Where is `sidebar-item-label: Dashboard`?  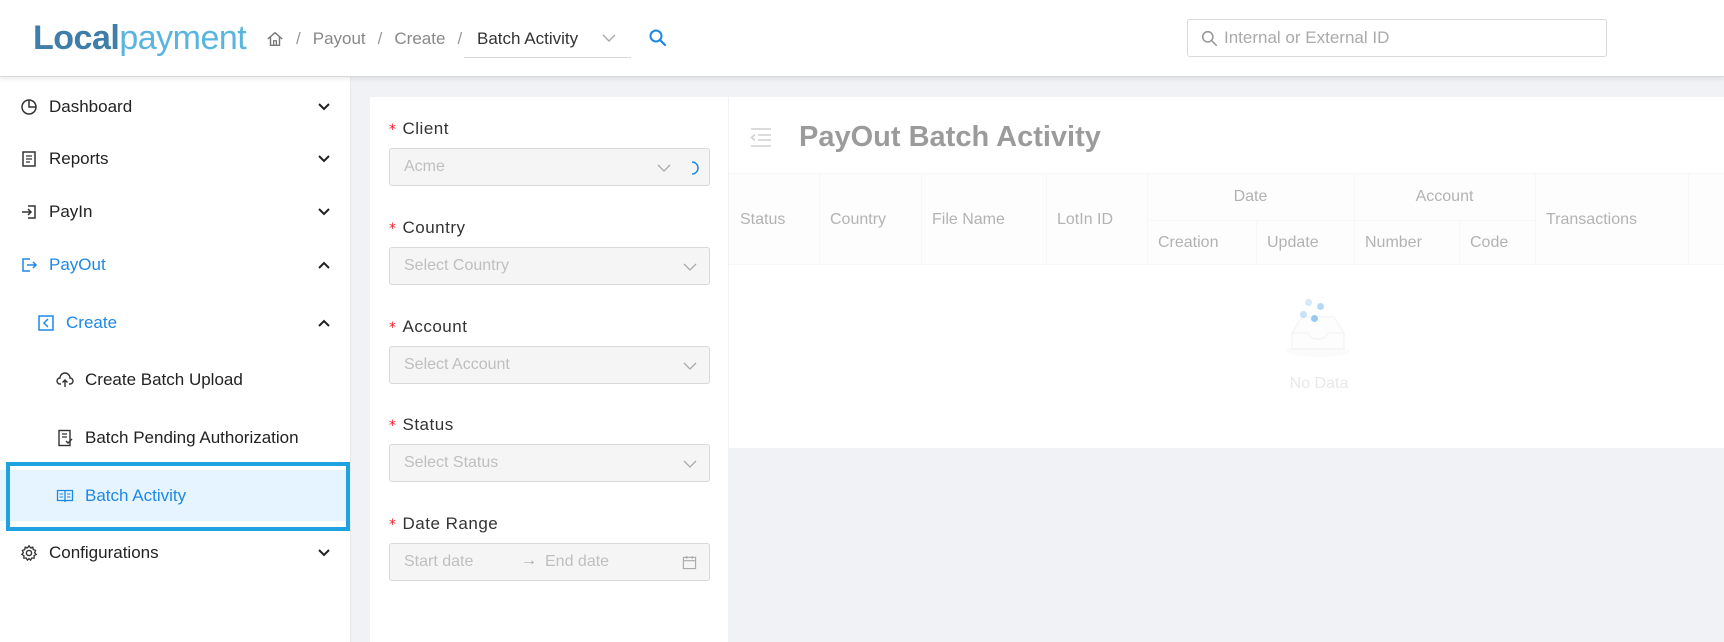 sidebar-item-label: Dashboard is located at coordinates (91, 106).